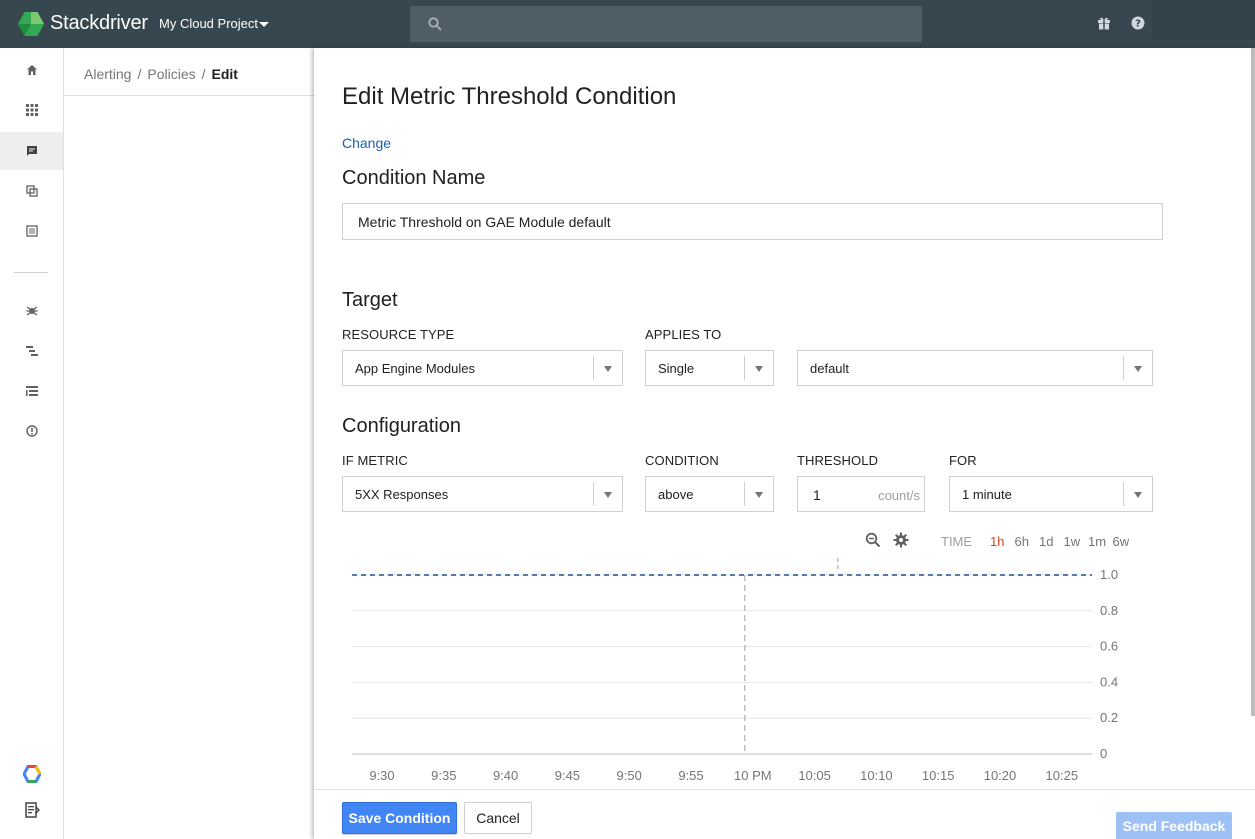  Describe the element at coordinates (99, 23) in the screenshot. I see `brand-name: Stackdriver` at that location.